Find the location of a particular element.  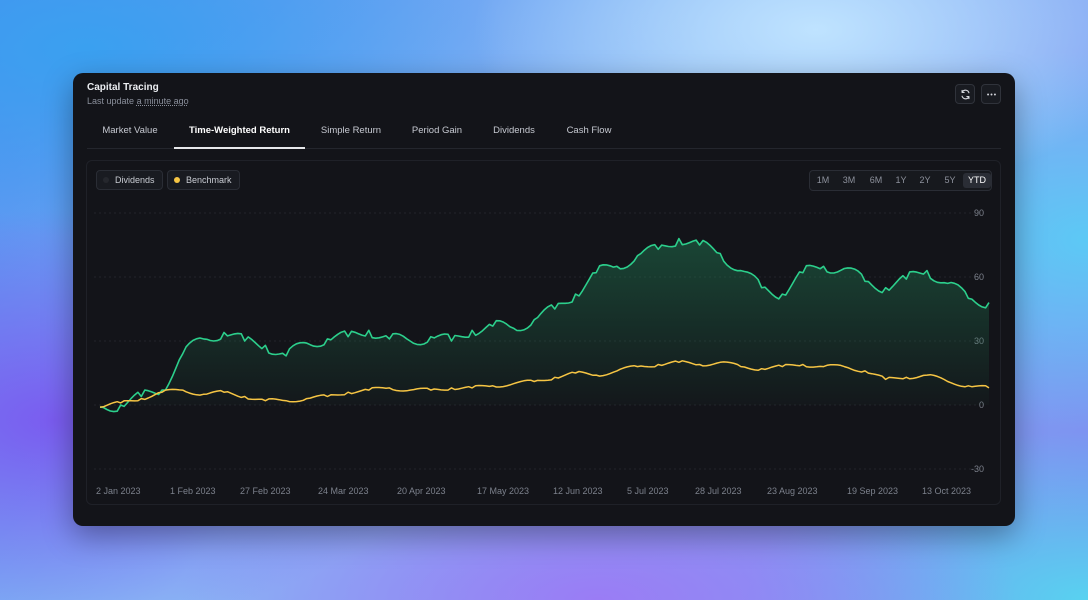

x-tick-label: 20 Apr 2023 is located at coordinates (421, 491).